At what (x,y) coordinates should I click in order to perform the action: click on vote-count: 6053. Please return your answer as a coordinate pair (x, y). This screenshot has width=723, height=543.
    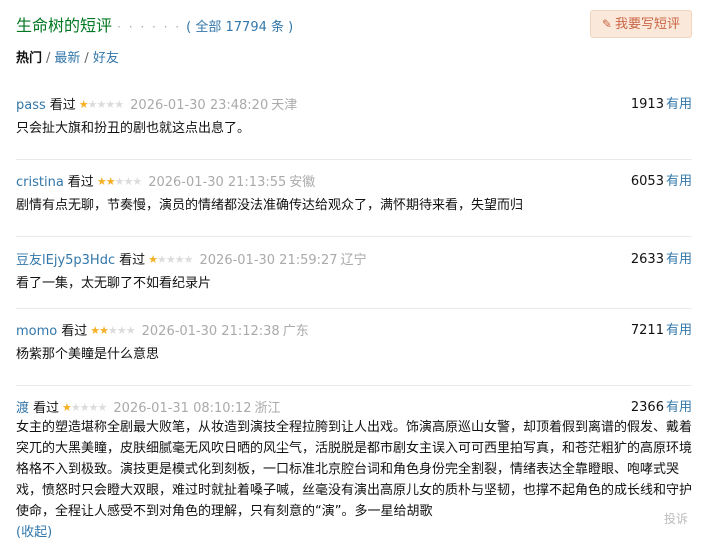
    Looking at the image, I should click on (647, 181).